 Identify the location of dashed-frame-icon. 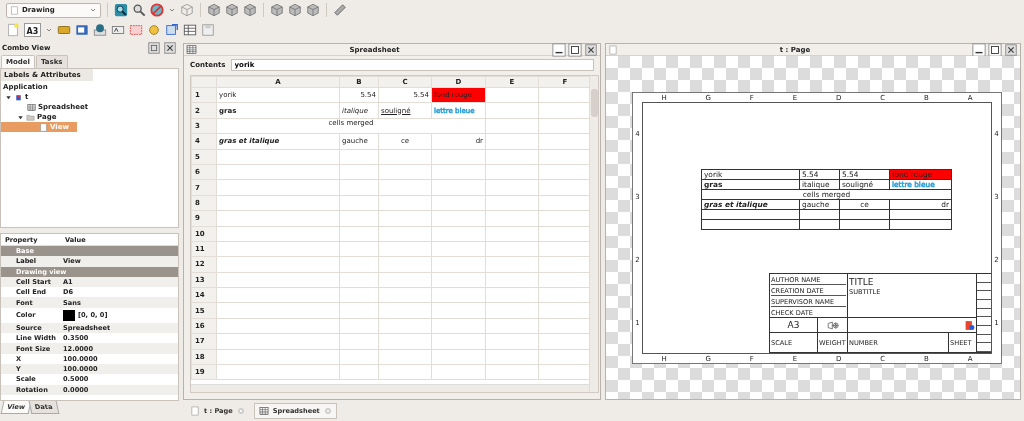
(136, 30).